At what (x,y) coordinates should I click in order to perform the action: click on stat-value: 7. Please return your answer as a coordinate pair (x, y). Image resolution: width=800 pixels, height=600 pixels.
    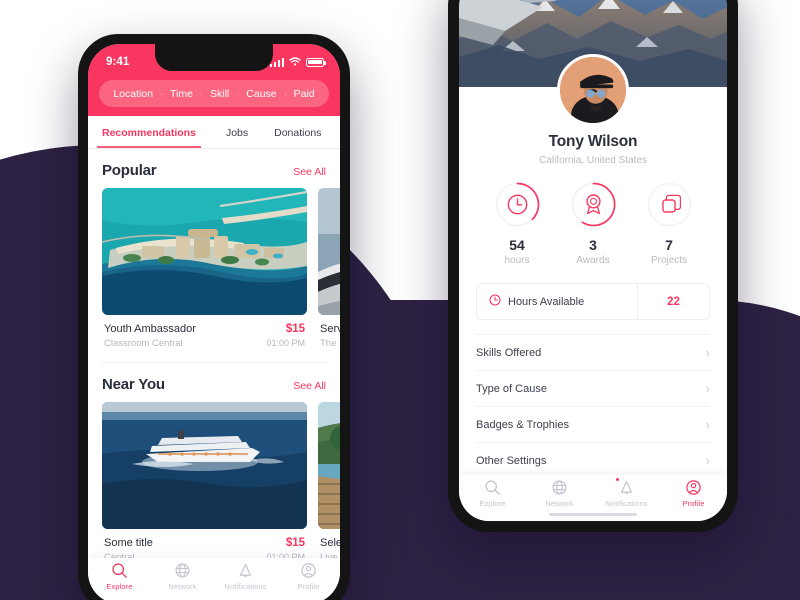
    Looking at the image, I should click on (669, 245).